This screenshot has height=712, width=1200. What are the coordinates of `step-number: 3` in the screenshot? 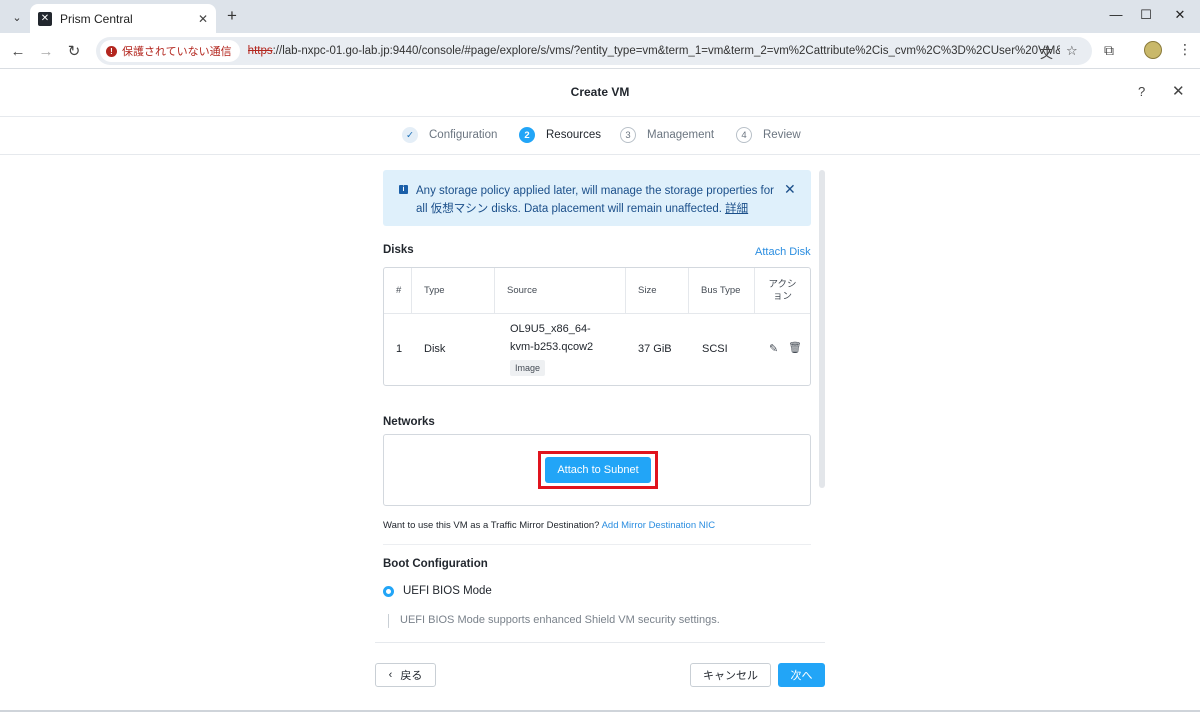 It's located at (628, 135).